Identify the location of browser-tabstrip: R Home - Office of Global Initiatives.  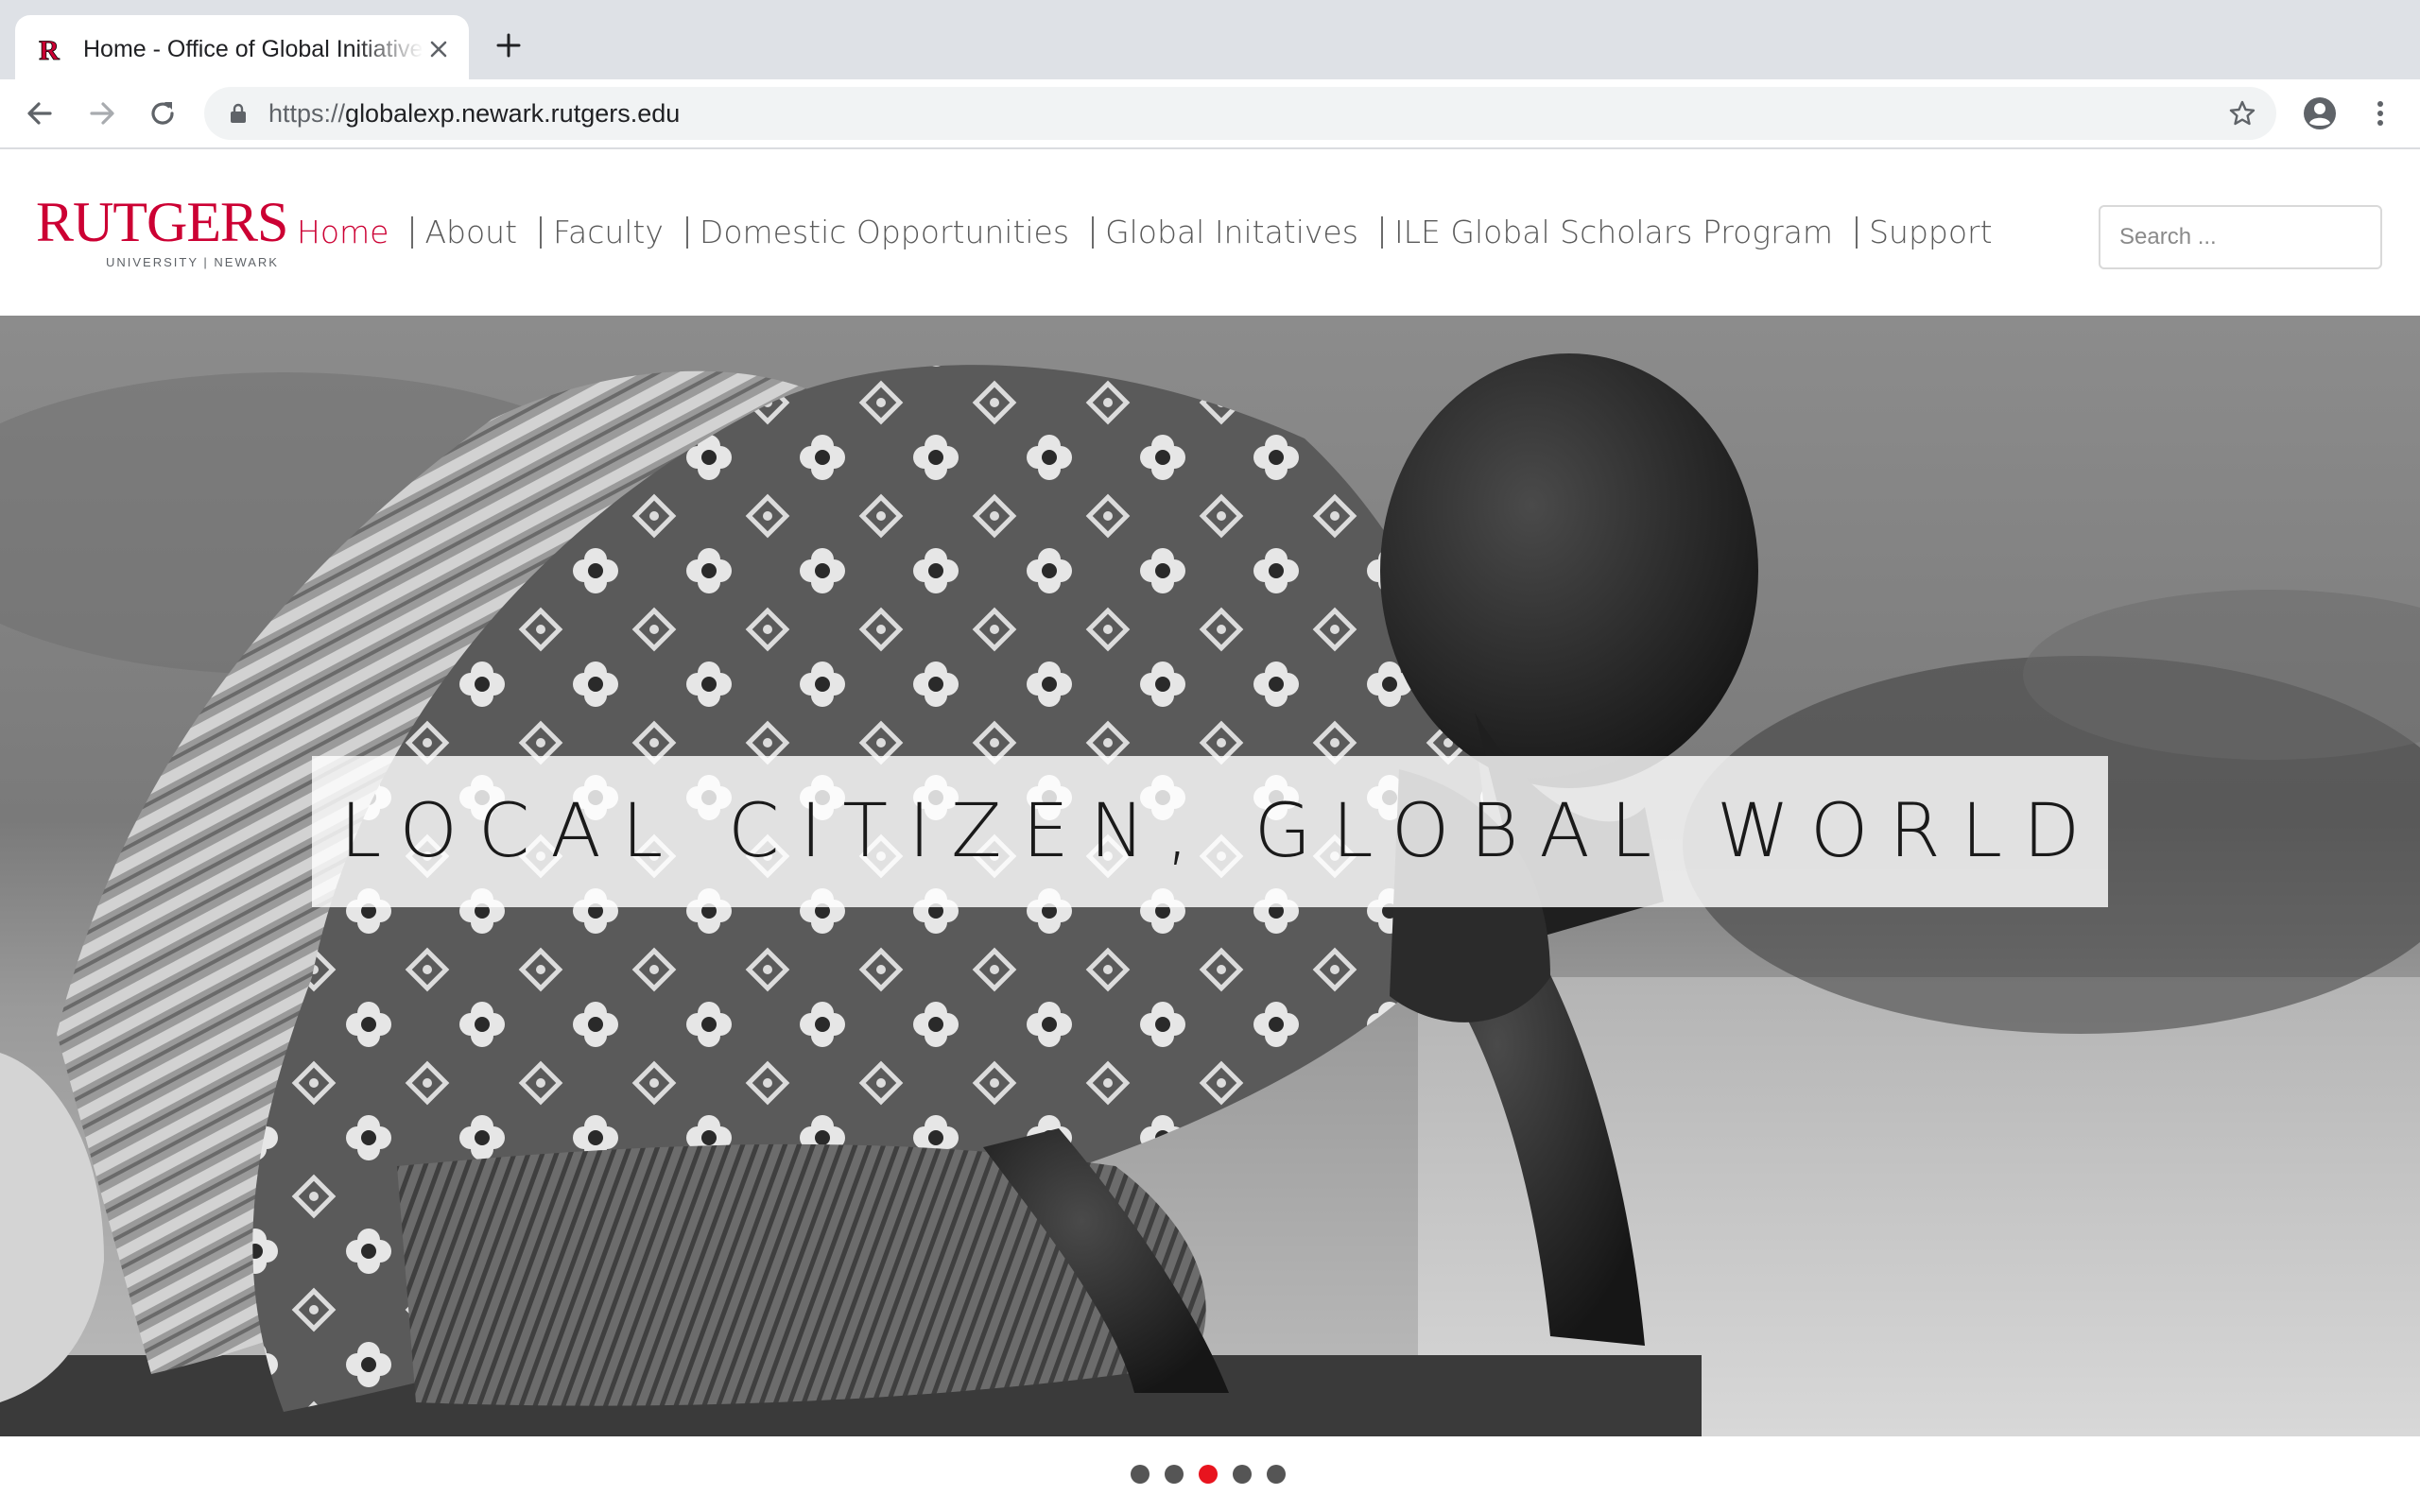
(1210, 39).